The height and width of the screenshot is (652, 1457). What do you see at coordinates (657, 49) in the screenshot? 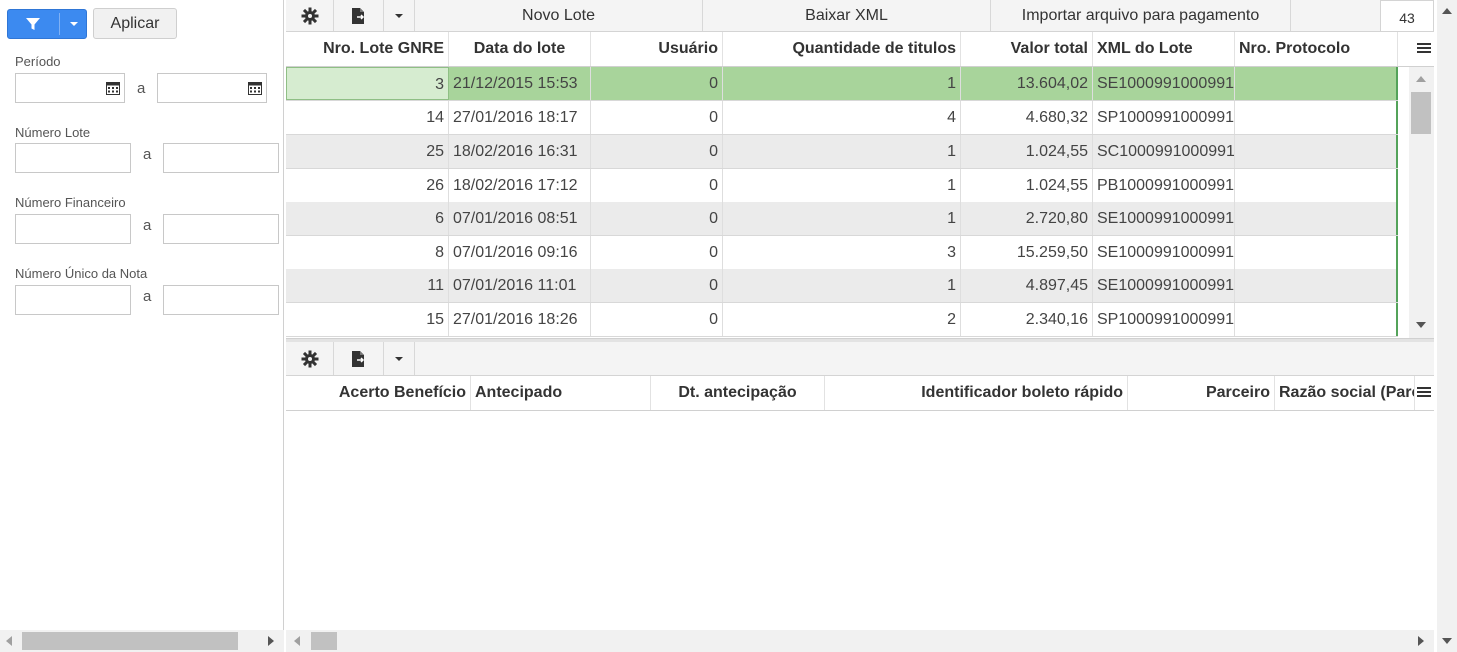
I see `col-usuario: Usuário` at bounding box center [657, 49].